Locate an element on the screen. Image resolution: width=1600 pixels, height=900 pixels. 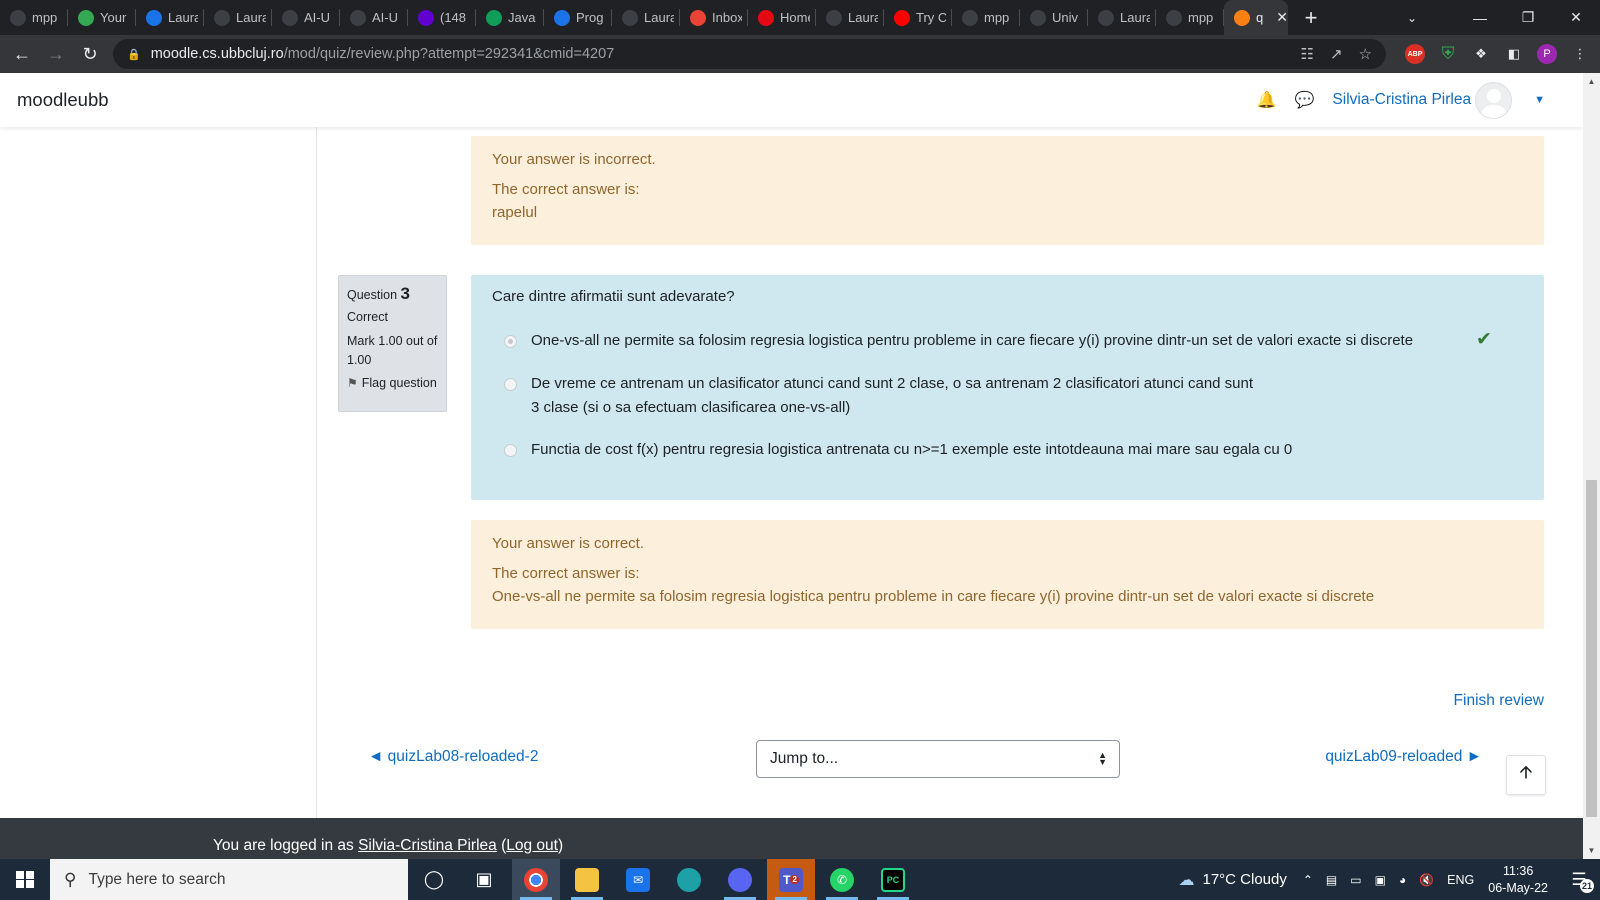
share-icon: ↗ is located at coordinates (1336, 54).